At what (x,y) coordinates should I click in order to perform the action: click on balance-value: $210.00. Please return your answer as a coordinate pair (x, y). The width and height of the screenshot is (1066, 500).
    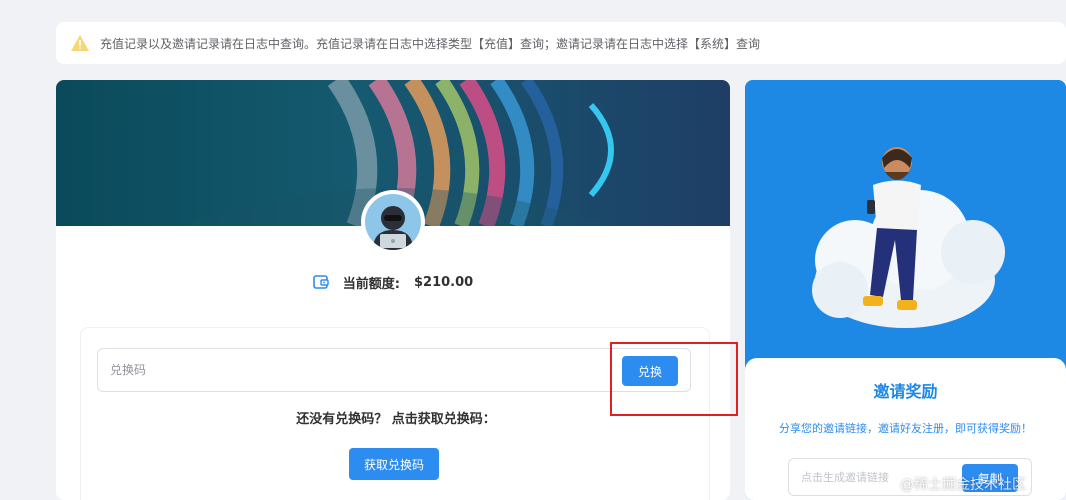
    Looking at the image, I should click on (443, 282).